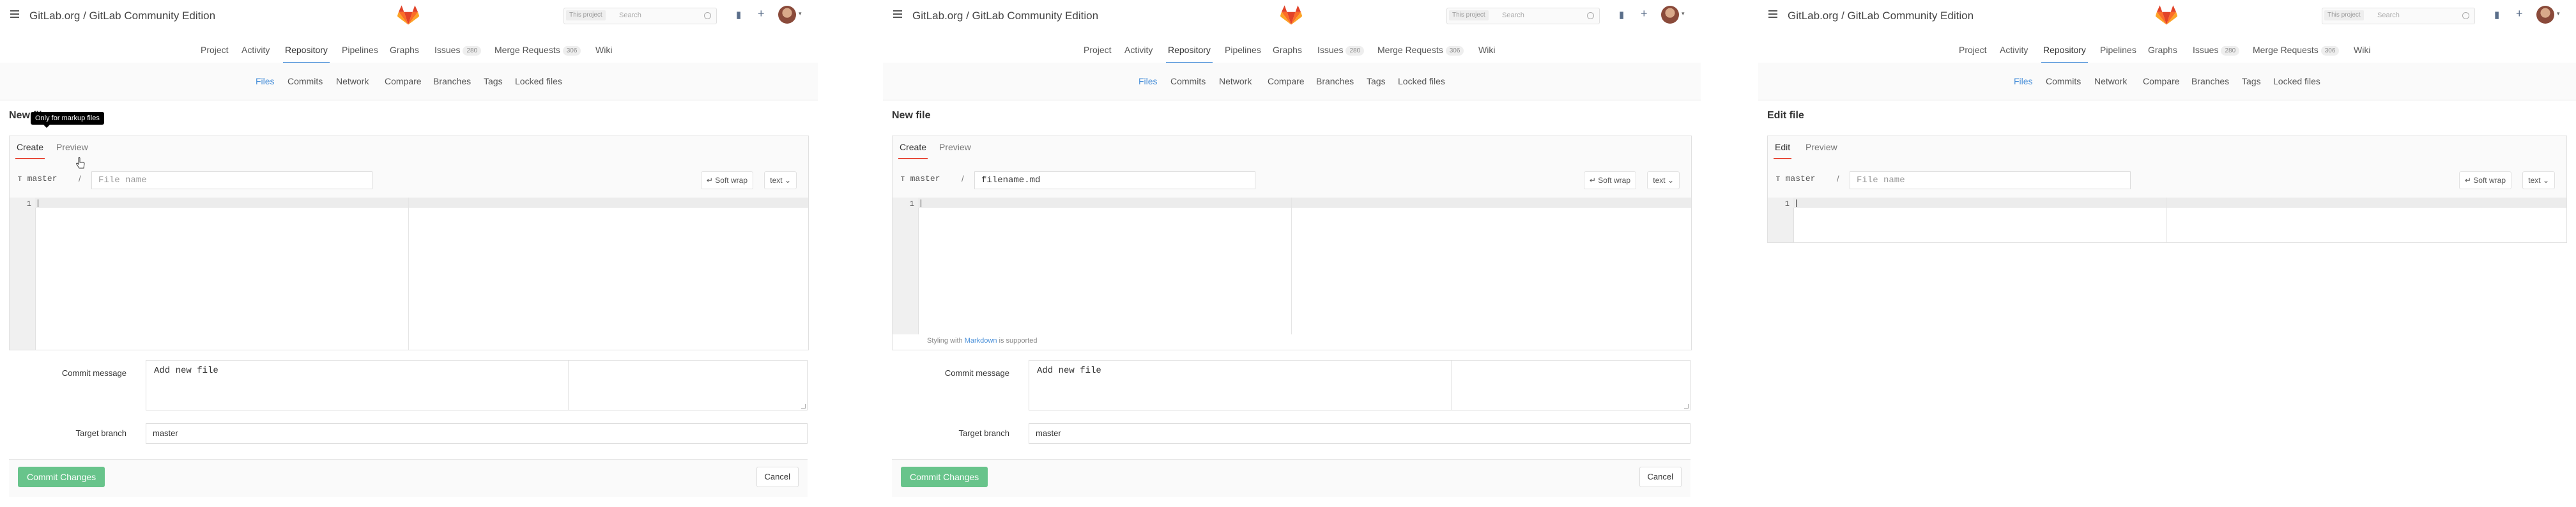 The width and height of the screenshot is (2576, 507). I want to click on filename-input: filename.md, so click(1114, 180).